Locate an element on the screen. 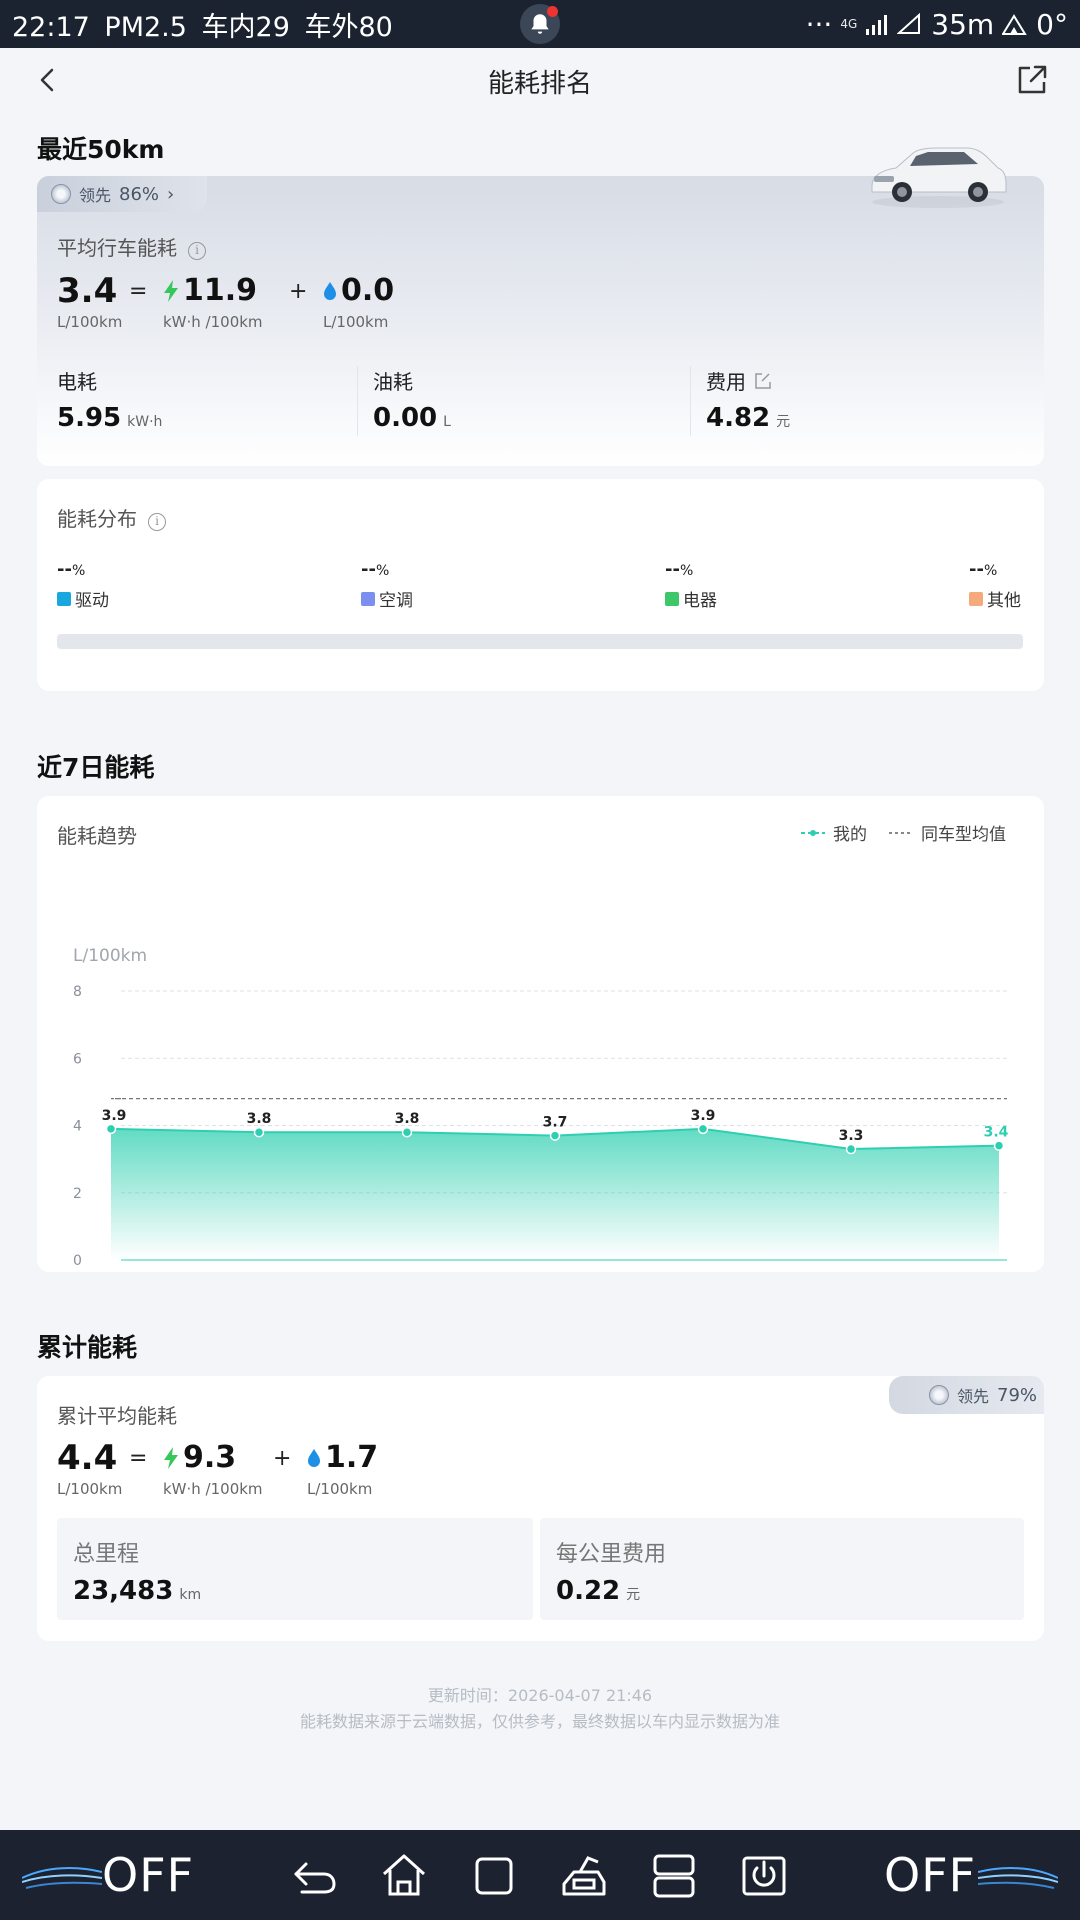  chart-legend: 我的 同车型均值 is located at coordinates (903, 832).